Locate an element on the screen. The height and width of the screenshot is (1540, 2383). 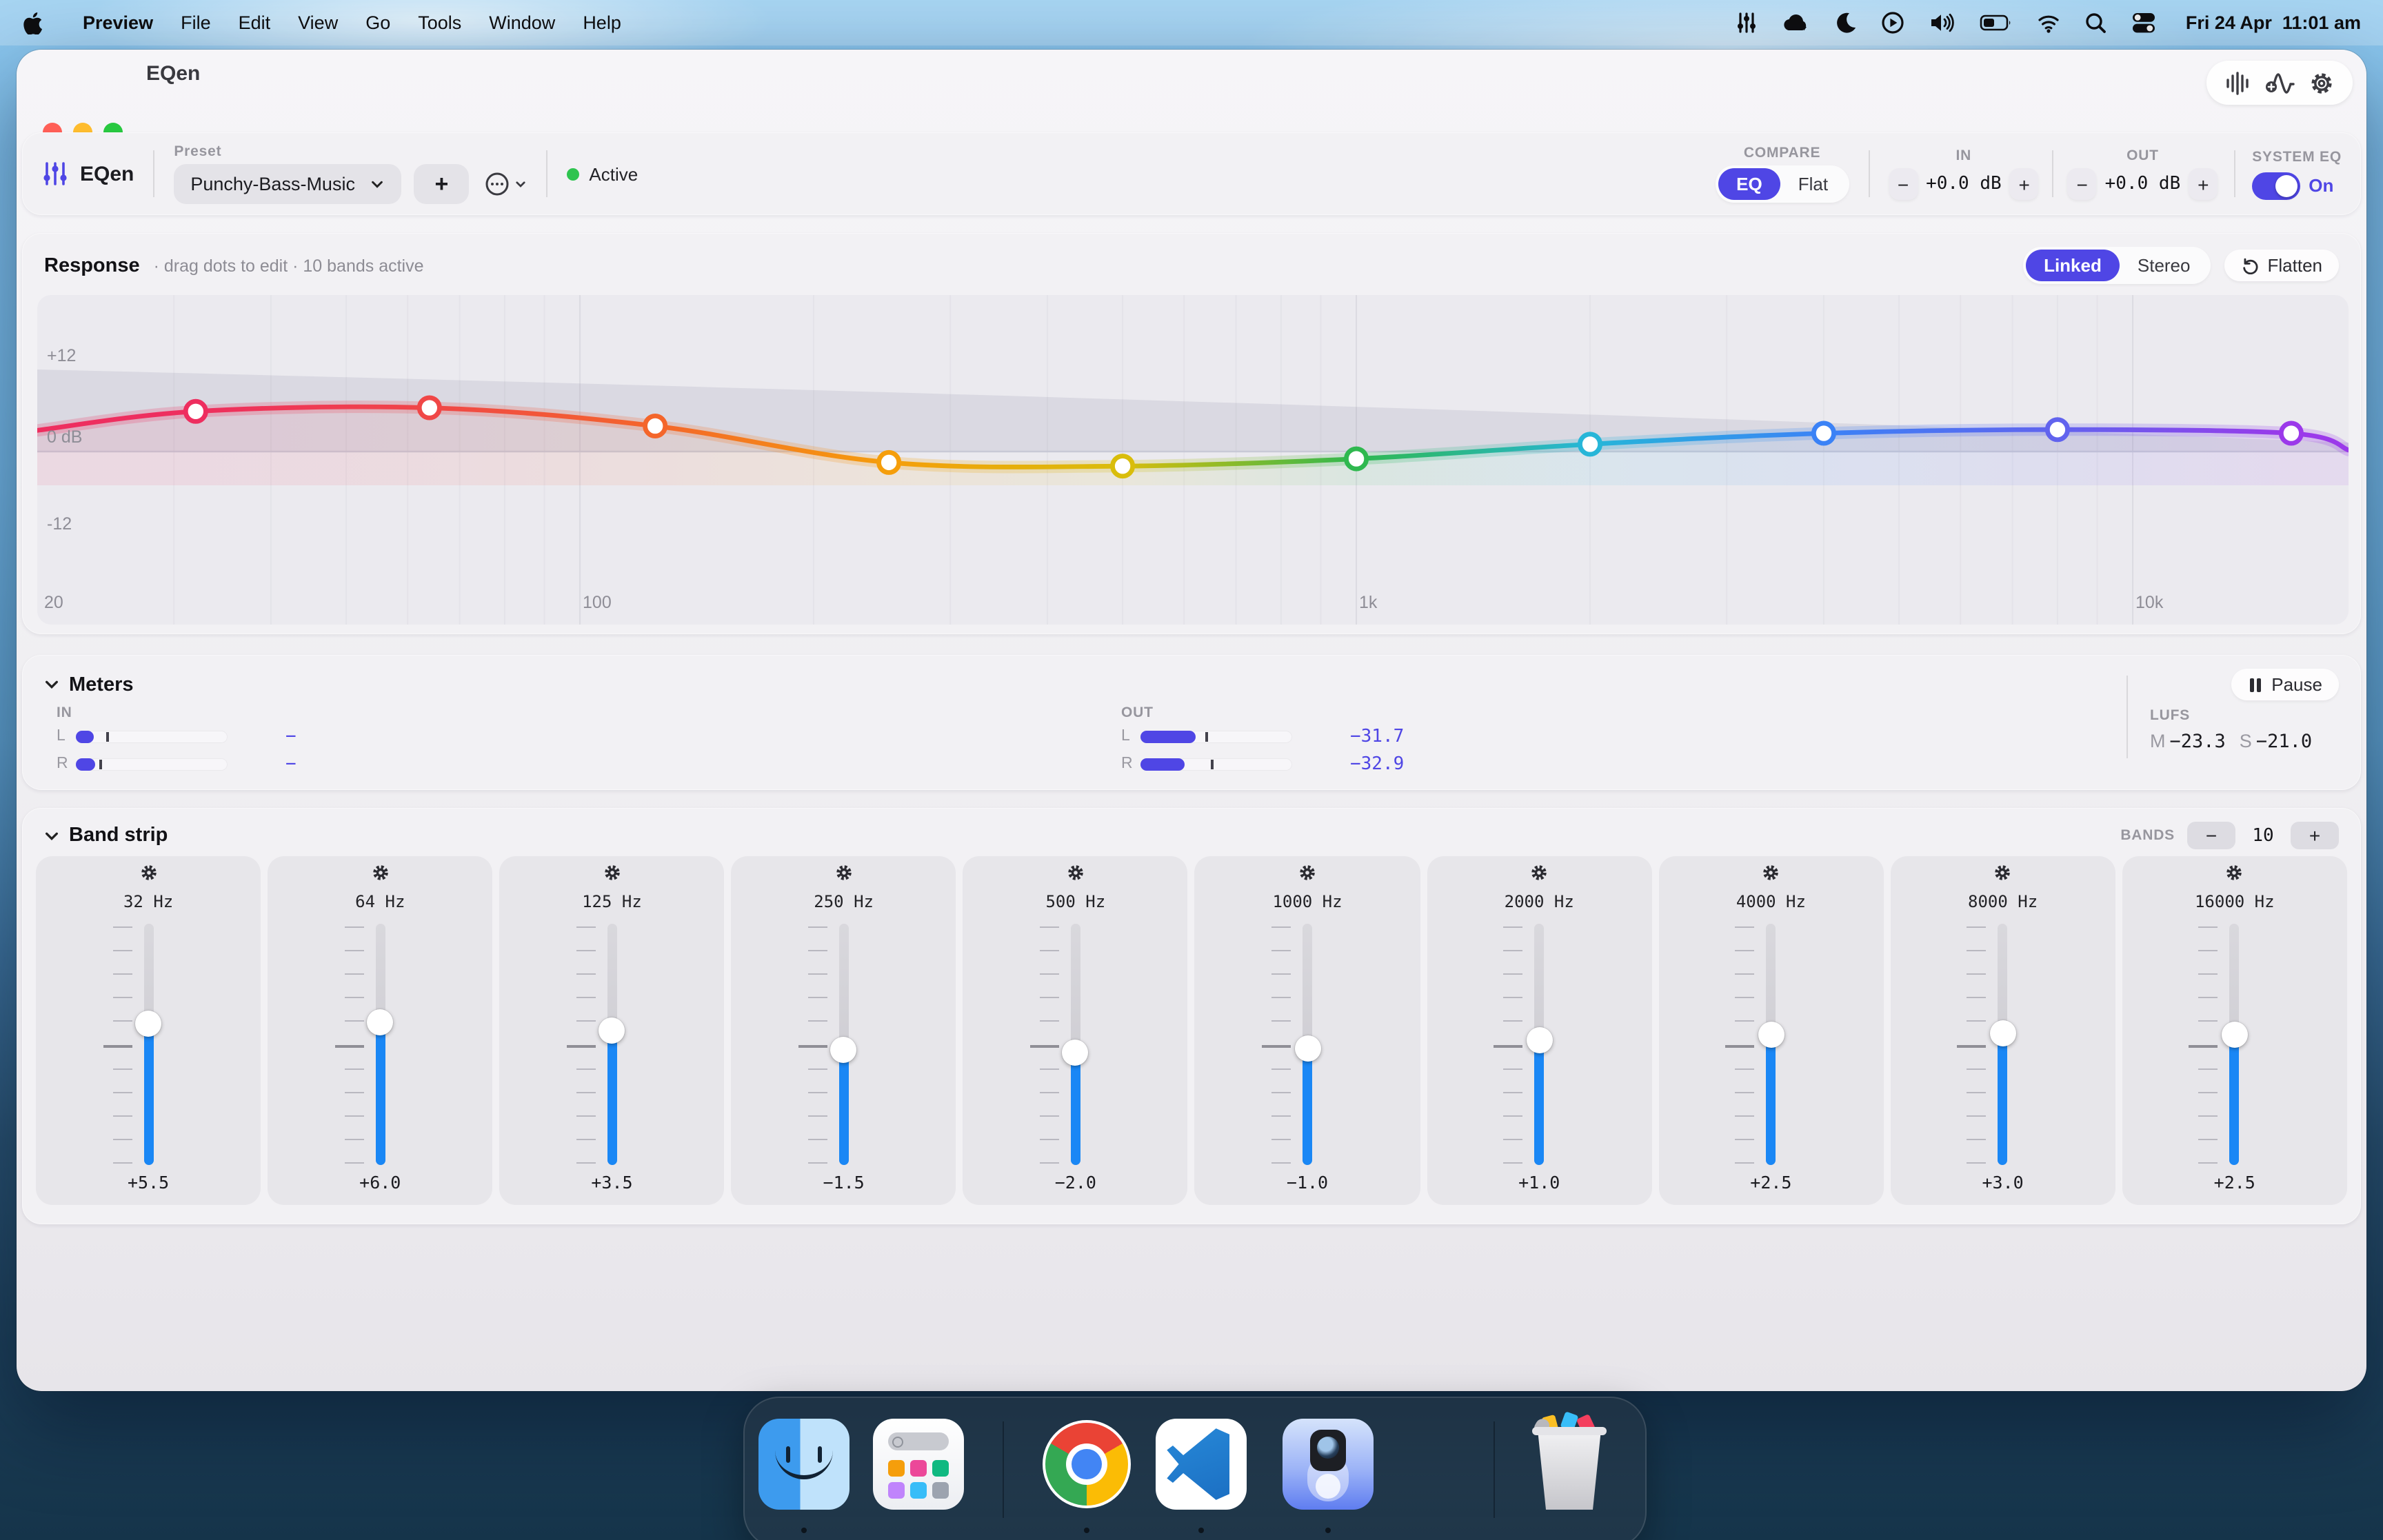
dock-item-finder is located at coordinates (803, 1465).